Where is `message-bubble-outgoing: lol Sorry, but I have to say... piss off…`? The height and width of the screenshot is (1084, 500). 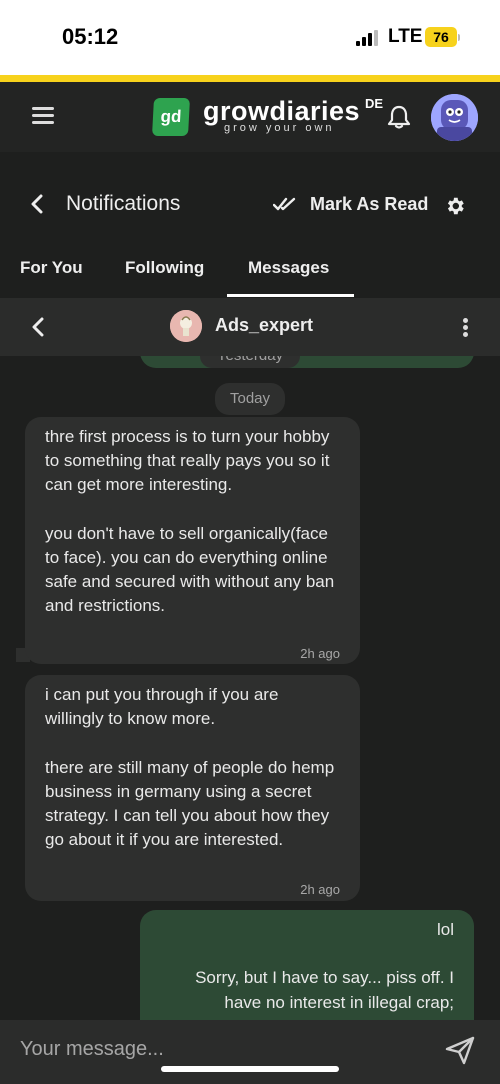
message-bubble-outgoing: lol Sorry, but I have to say... piss off… is located at coordinates (307, 965).